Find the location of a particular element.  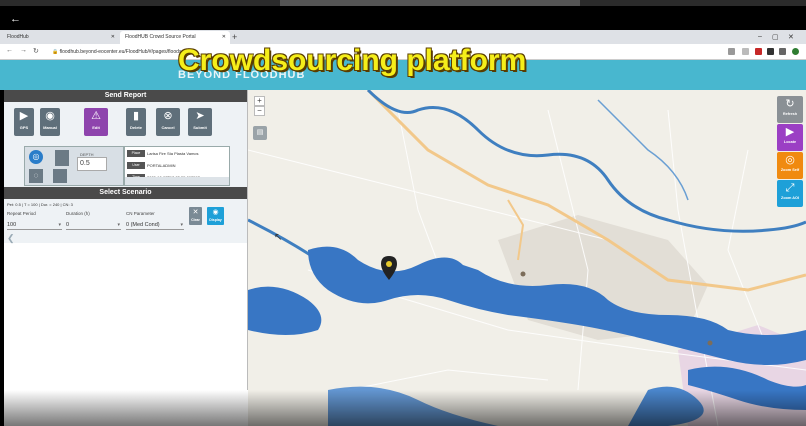

cn-parameter-label: CN Parameter is located at coordinates (140, 213).